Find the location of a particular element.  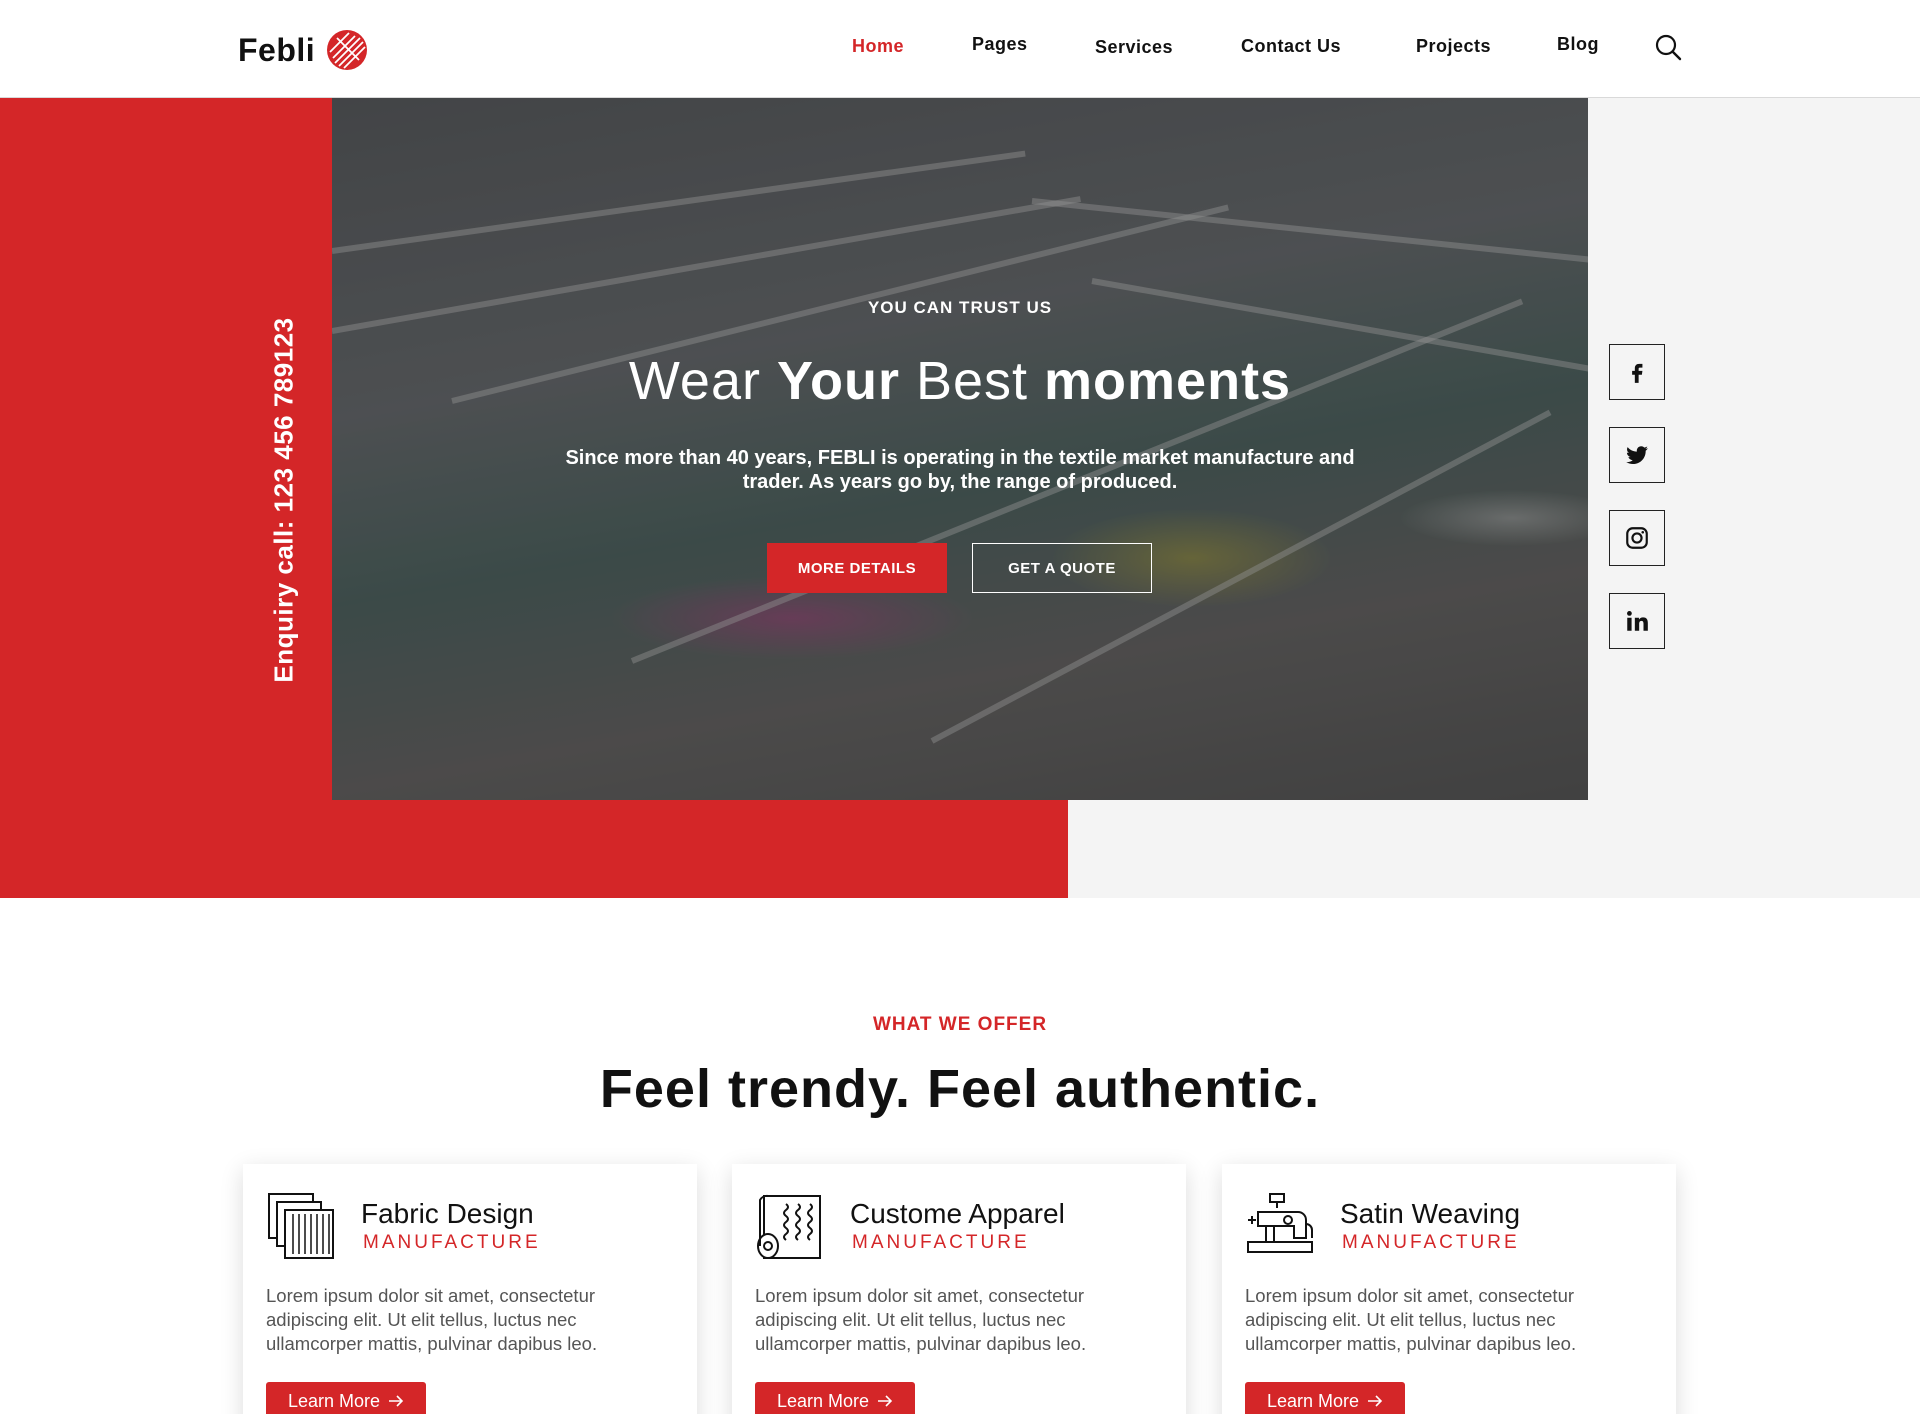

nav-projects: Projects is located at coordinates (1453, 46).